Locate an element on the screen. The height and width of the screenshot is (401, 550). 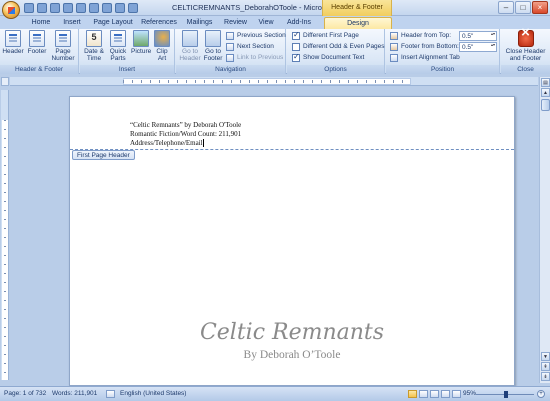
link-to-previous-button: Link to Previous is located at coordinates (254, 58).